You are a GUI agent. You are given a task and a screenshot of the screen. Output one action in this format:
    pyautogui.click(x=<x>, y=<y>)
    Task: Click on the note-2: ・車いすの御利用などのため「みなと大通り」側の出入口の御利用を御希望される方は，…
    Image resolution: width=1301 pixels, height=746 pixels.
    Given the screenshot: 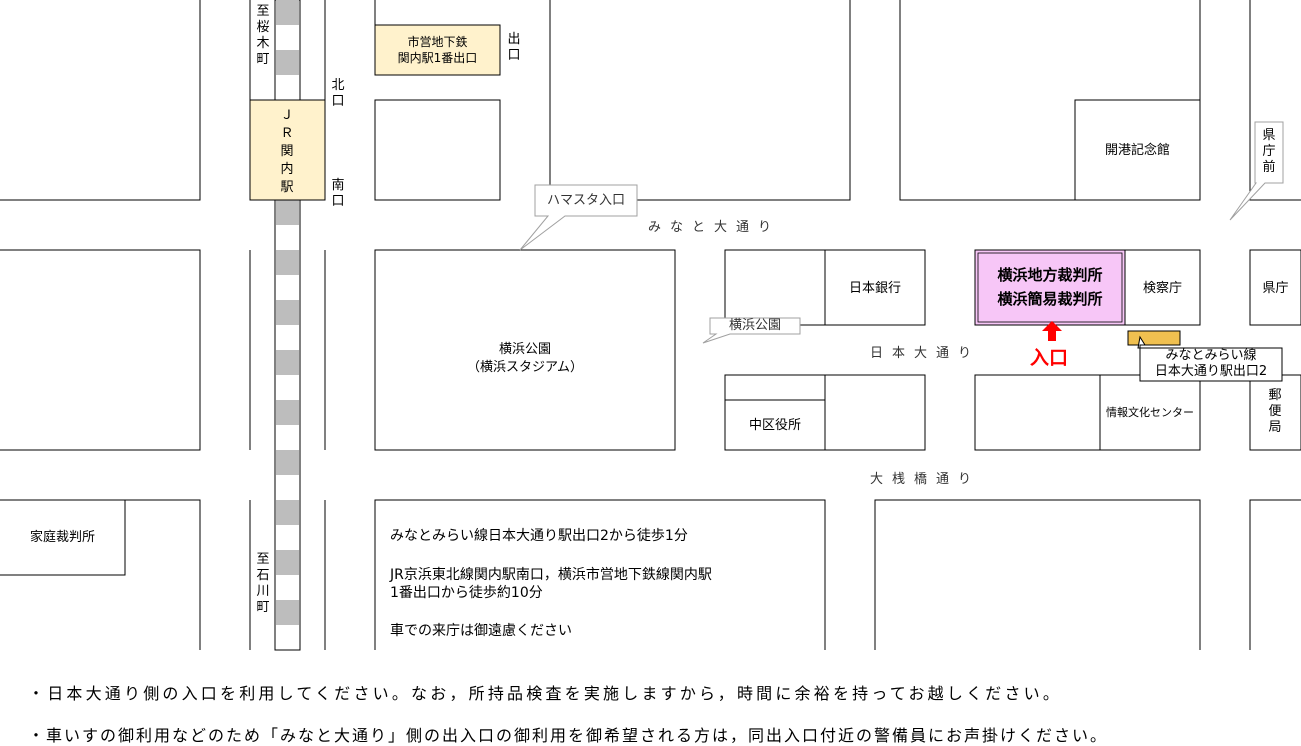 What is the action you would take?
    pyautogui.click(x=568, y=735)
    